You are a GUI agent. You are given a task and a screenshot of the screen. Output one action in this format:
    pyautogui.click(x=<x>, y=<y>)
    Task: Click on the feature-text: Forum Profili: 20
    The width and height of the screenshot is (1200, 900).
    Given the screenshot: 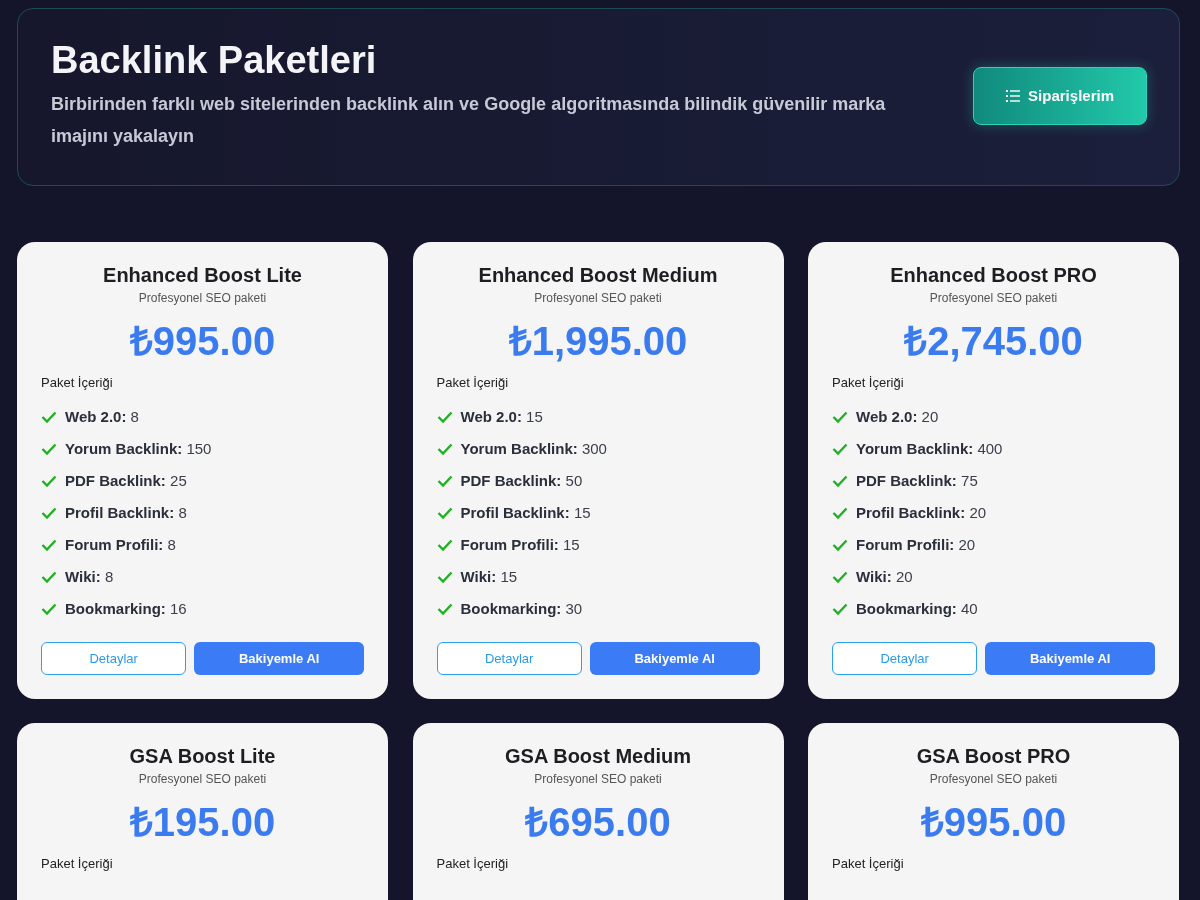 What is the action you would take?
    pyautogui.click(x=916, y=545)
    